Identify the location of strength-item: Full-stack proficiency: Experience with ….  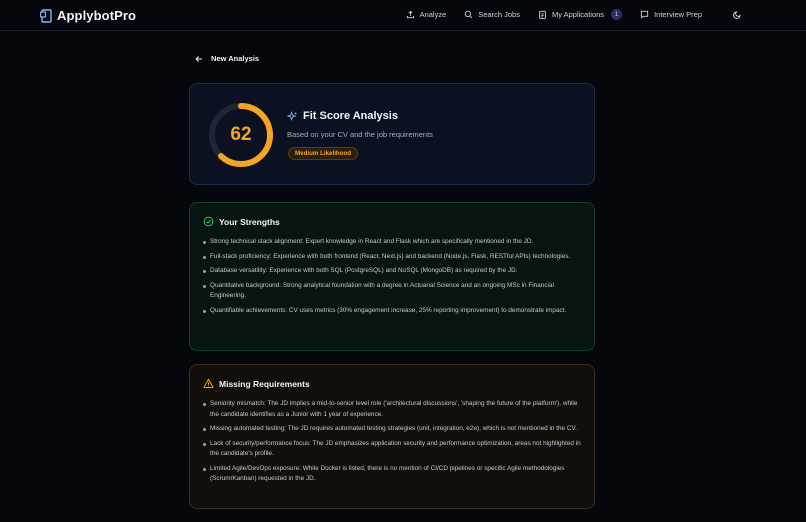
(393, 257).